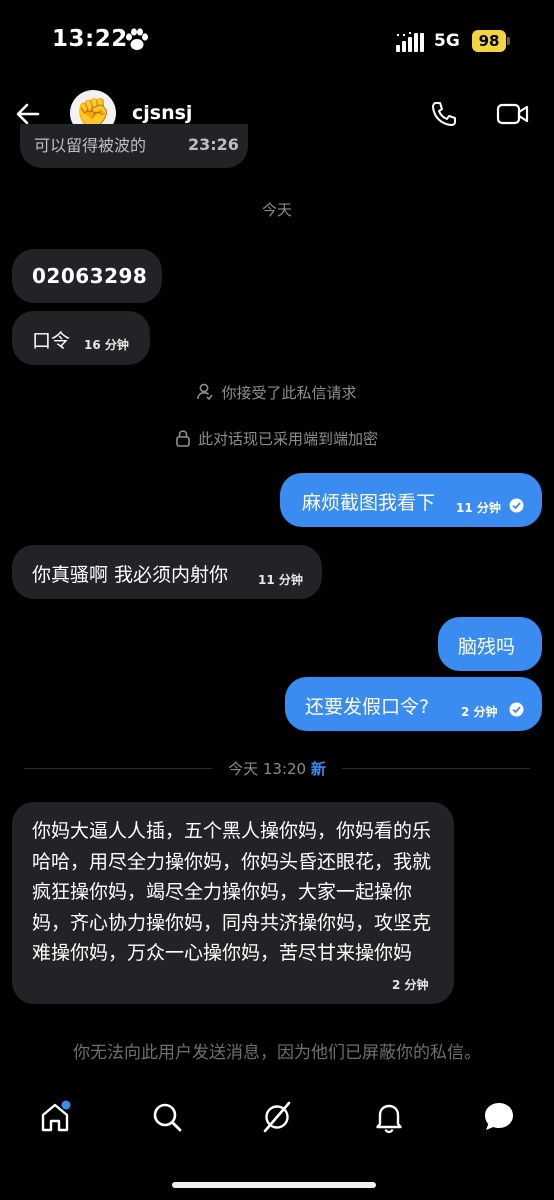 The image size is (554, 1200). What do you see at coordinates (277, 42) in the screenshot?
I see `status-bar: 13:22 5G 98` at bounding box center [277, 42].